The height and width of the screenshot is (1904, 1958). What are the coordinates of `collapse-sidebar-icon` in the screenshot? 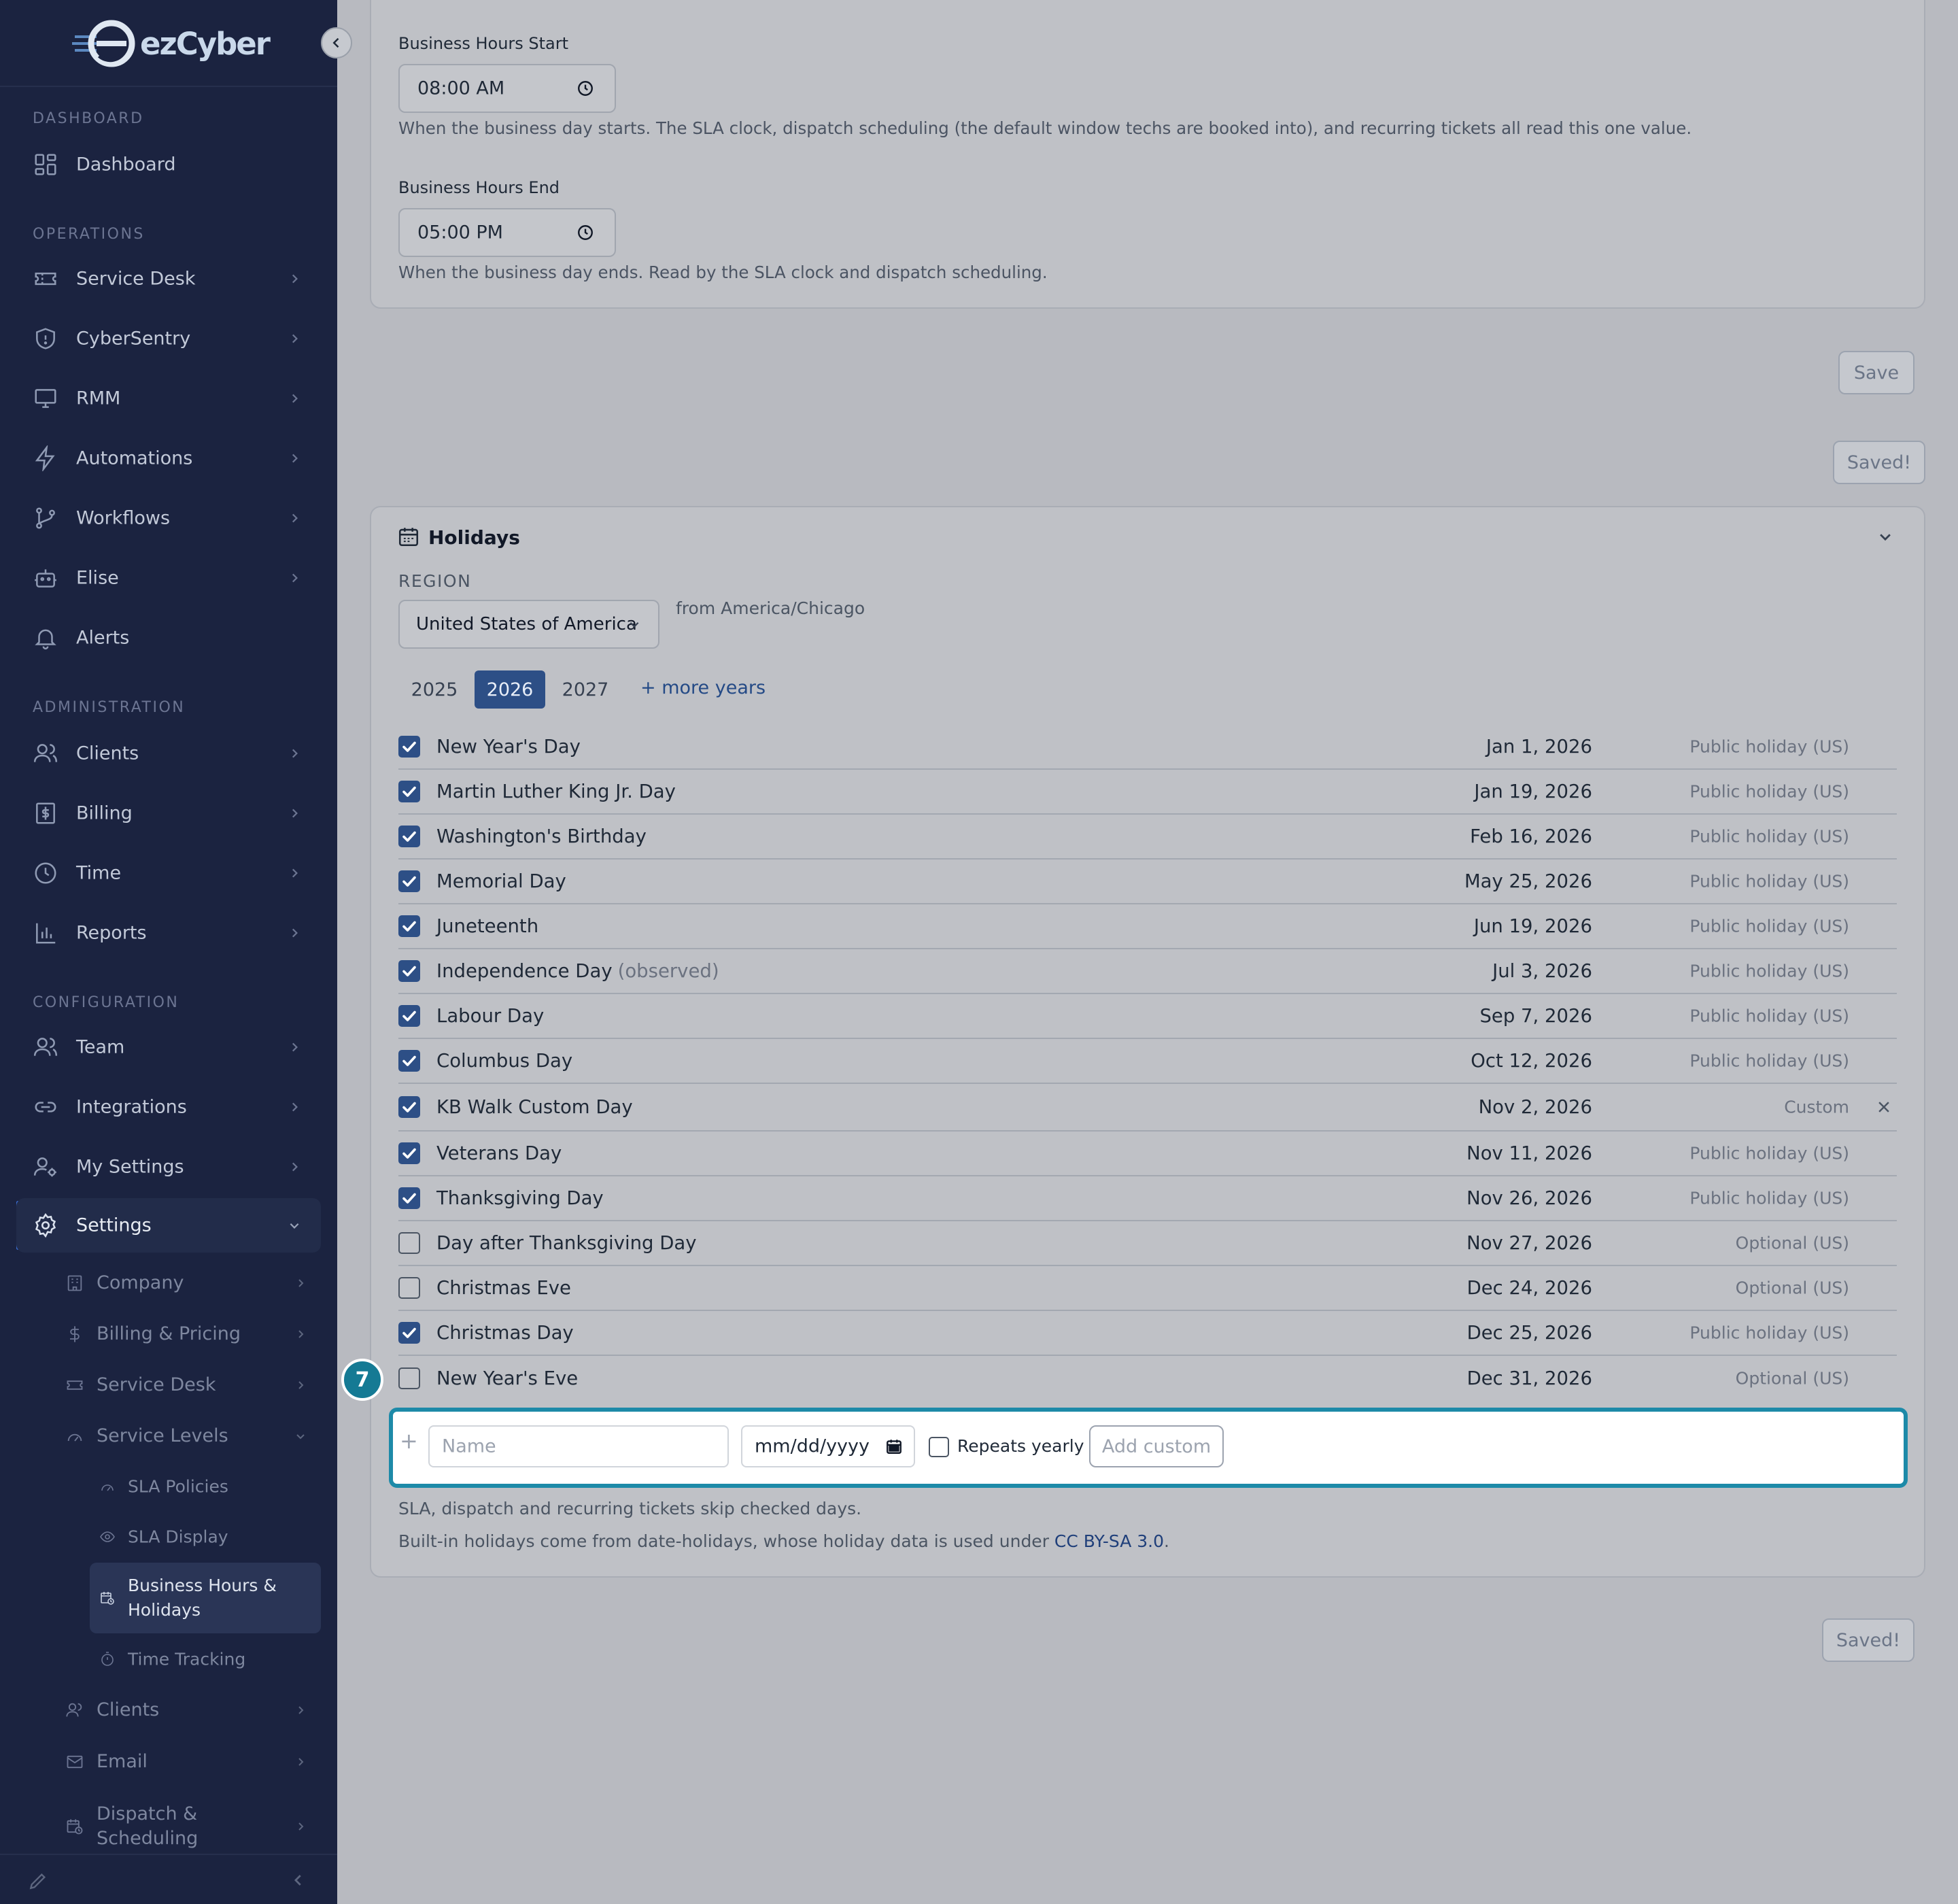 It's located at (298, 1881).